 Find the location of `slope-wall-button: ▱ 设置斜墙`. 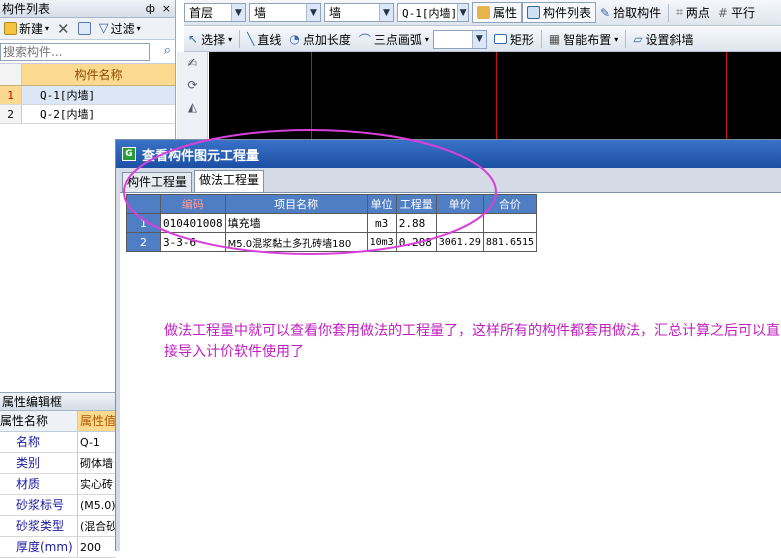

slope-wall-button: ▱ 设置斜墙 is located at coordinates (663, 39).